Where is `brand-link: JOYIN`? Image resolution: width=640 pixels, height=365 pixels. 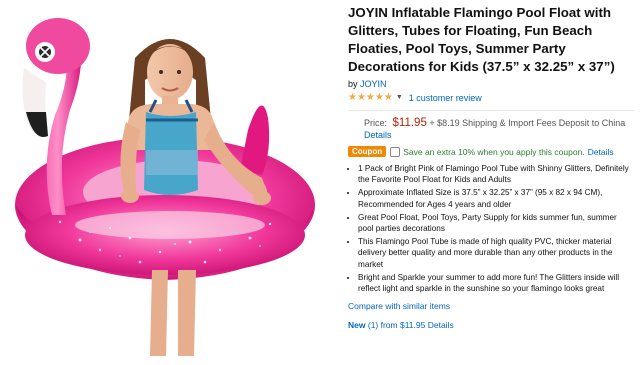
brand-link: JOYIN is located at coordinates (373, 84).